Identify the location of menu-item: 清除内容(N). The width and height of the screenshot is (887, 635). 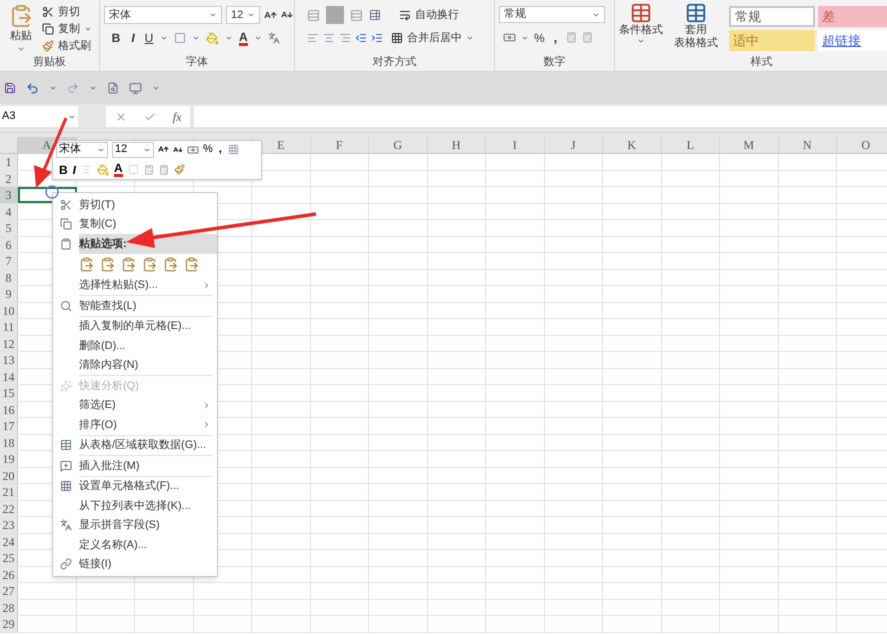
(135, 365).